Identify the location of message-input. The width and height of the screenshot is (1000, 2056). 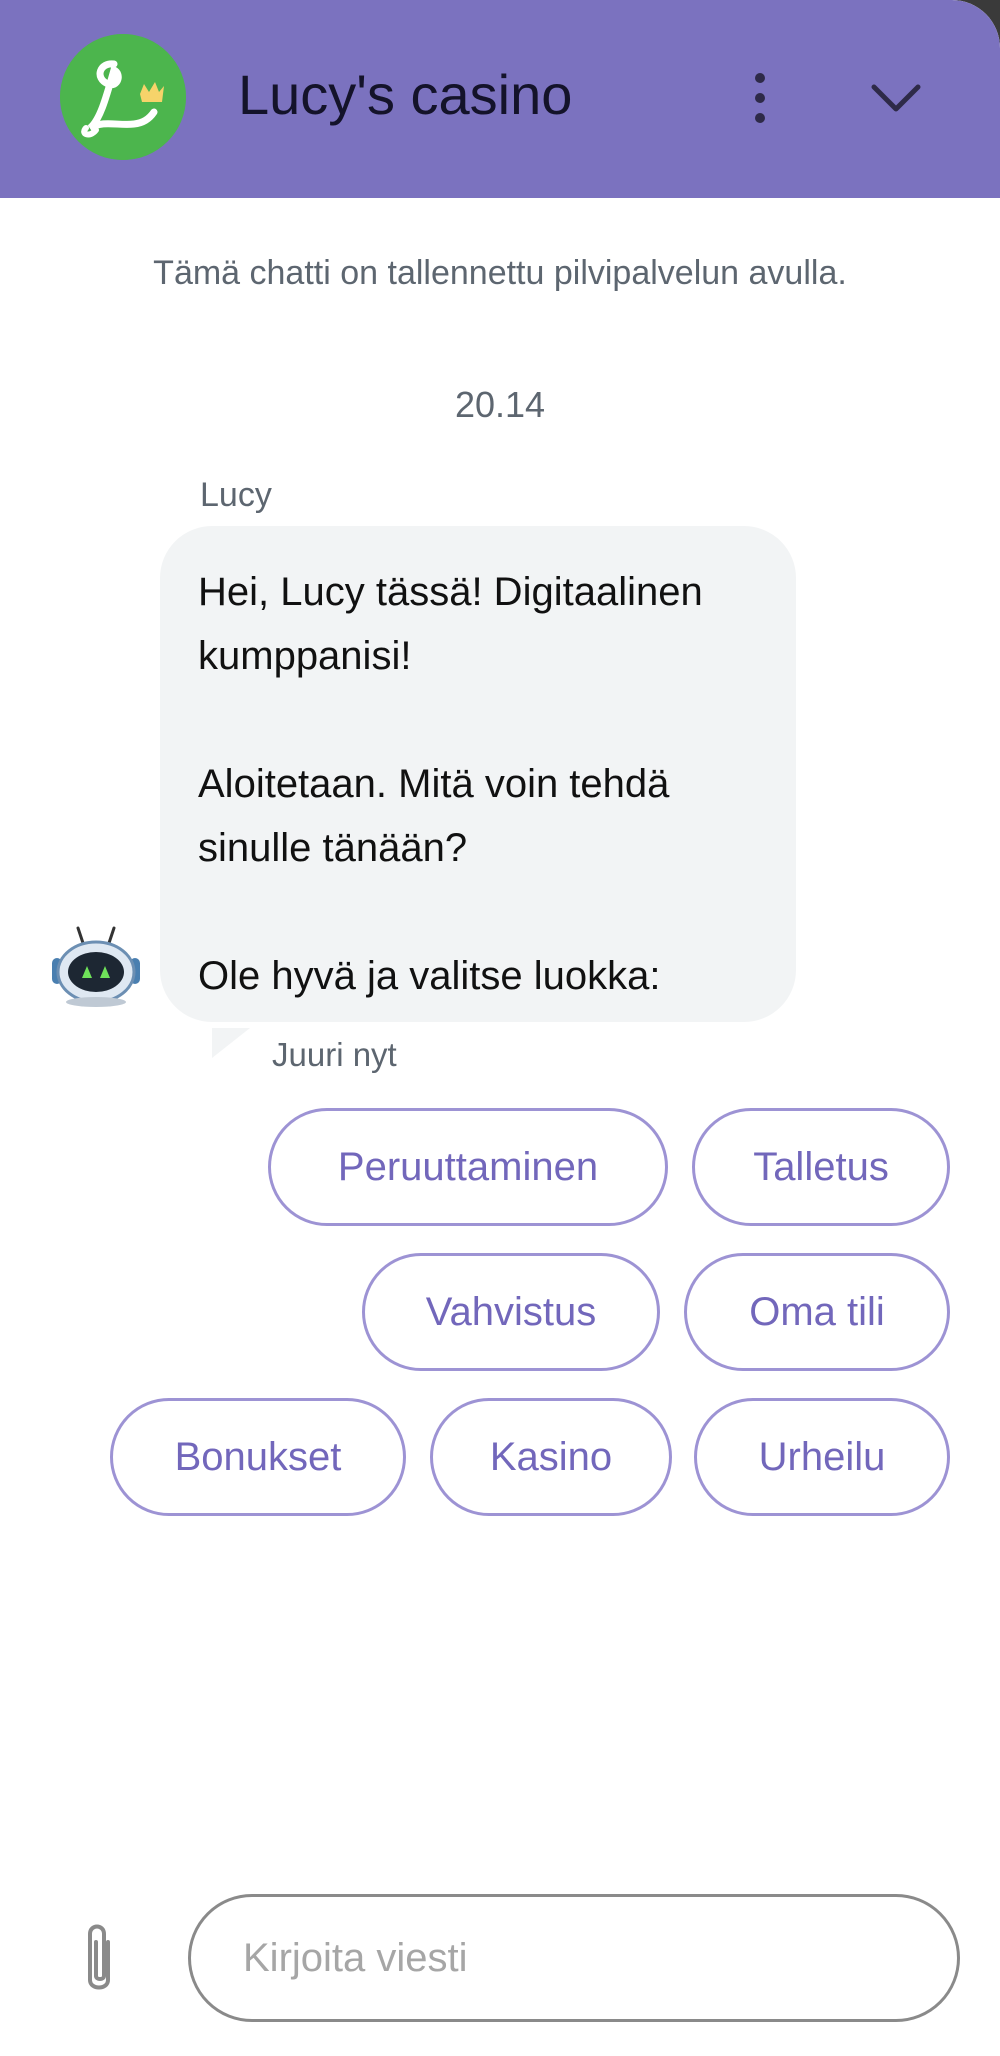
(583, 1958).